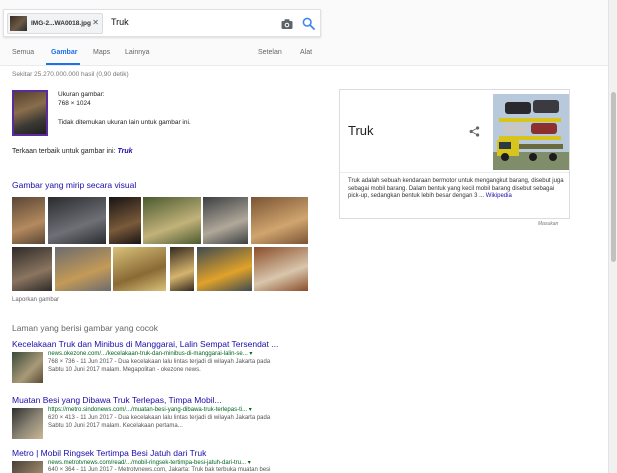 This screenshot has height=473, width=617. I want to click on similar-images-title: Gambar yang mirip secara visual, so click(74, 185).